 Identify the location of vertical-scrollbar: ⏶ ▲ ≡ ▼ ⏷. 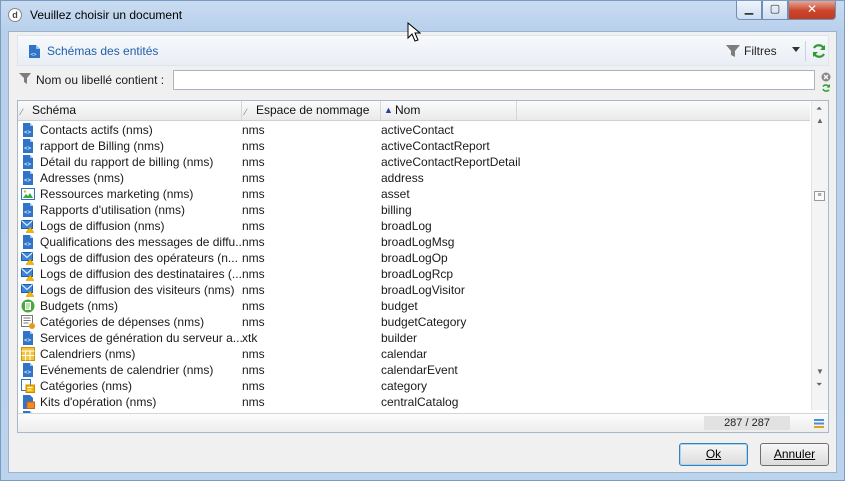
(819, 255).